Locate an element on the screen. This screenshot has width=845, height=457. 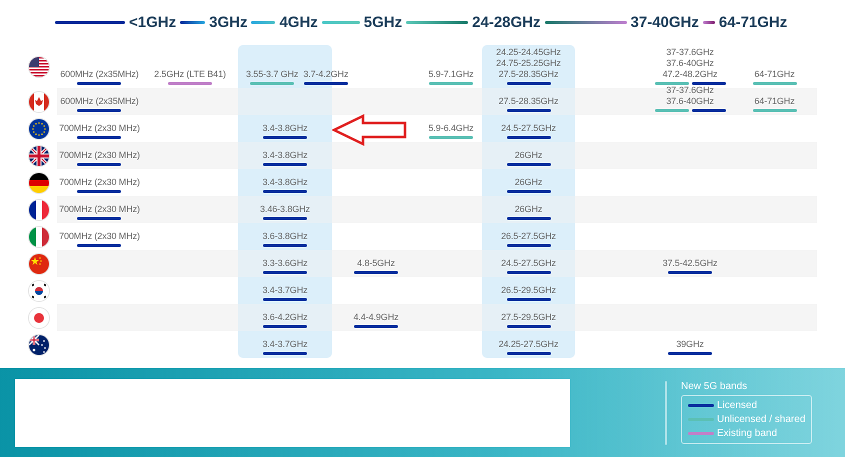
legend-title: New 5G bands is located at coordinates (714, 386).